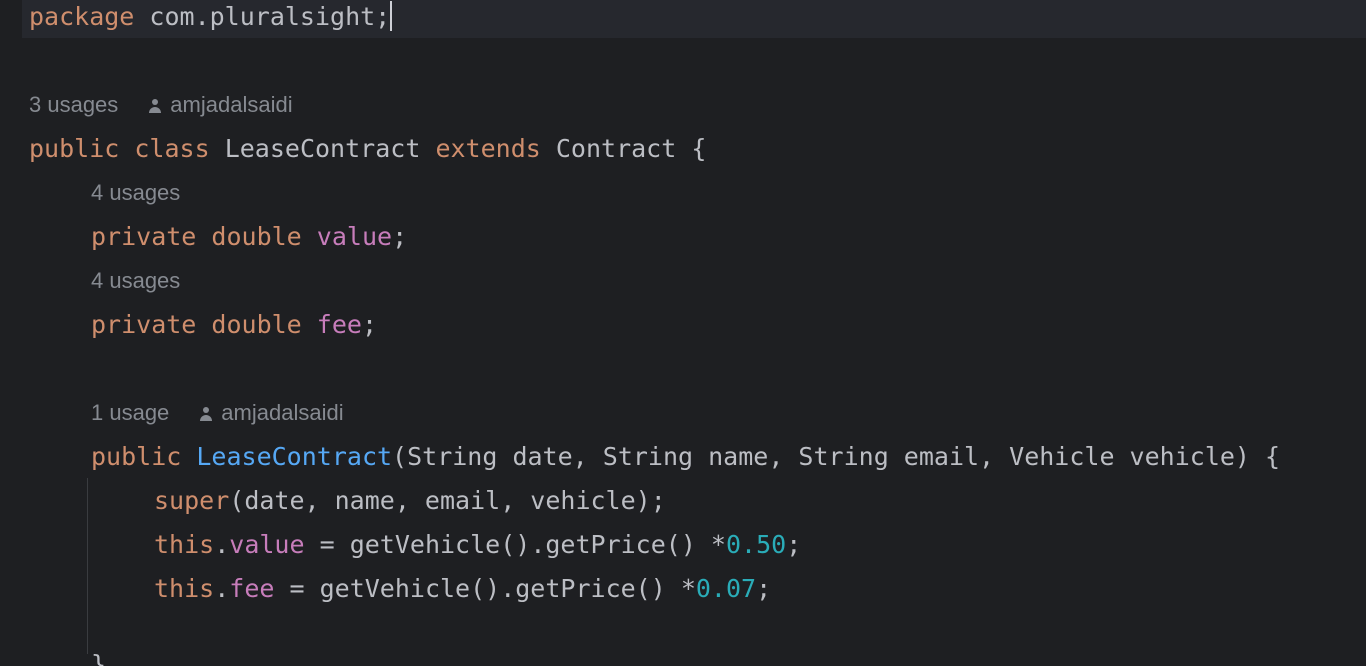  I want to click on super-args: (date, name, email, vehicle);, so click(447, 500).